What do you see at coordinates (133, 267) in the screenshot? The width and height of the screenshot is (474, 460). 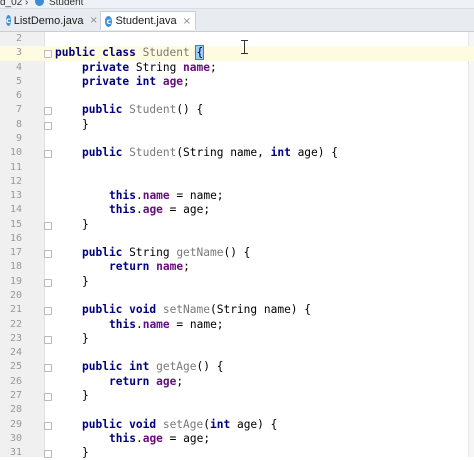 I see `code-token: return` at bounding box center [133, 267].